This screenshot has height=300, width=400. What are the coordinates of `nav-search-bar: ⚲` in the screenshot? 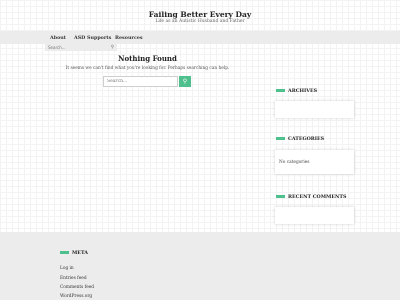 It's located at (81, 47).